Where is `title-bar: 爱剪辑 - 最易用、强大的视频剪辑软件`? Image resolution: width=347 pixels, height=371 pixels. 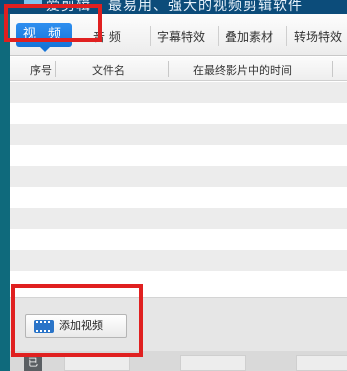 title-bar: 爱剪辑 - 最易用、强大的视频剪辑软件 is located at coordinates (173, 7).